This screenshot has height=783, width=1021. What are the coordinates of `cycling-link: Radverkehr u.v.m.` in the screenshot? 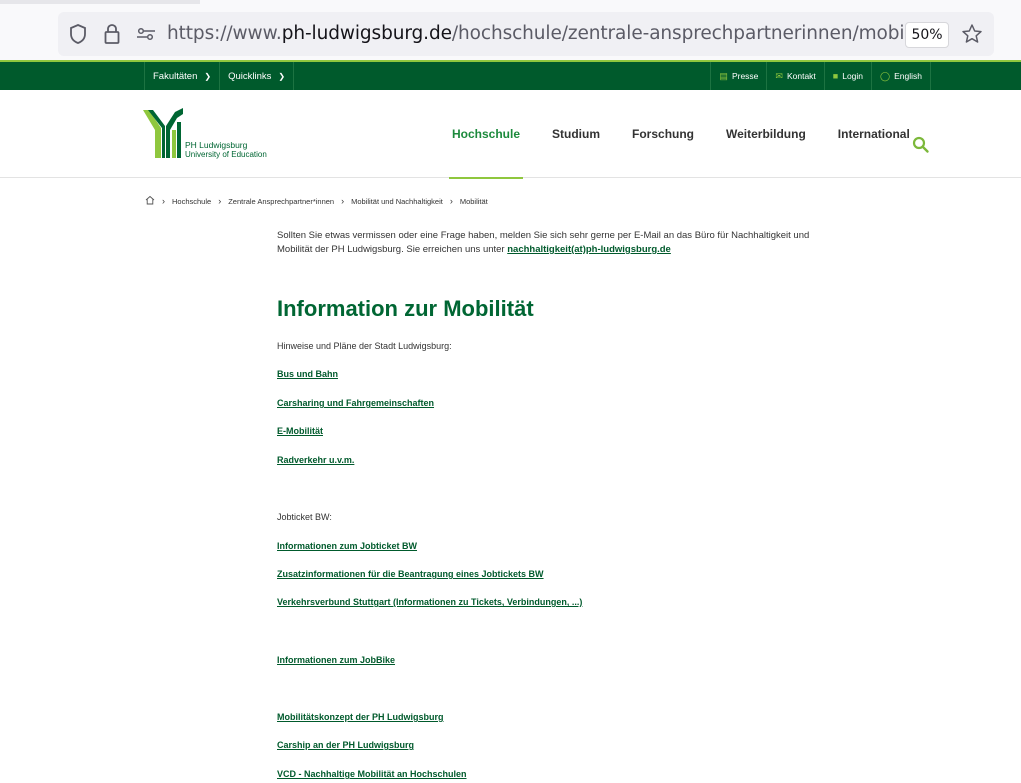 It's located at (315, 460).